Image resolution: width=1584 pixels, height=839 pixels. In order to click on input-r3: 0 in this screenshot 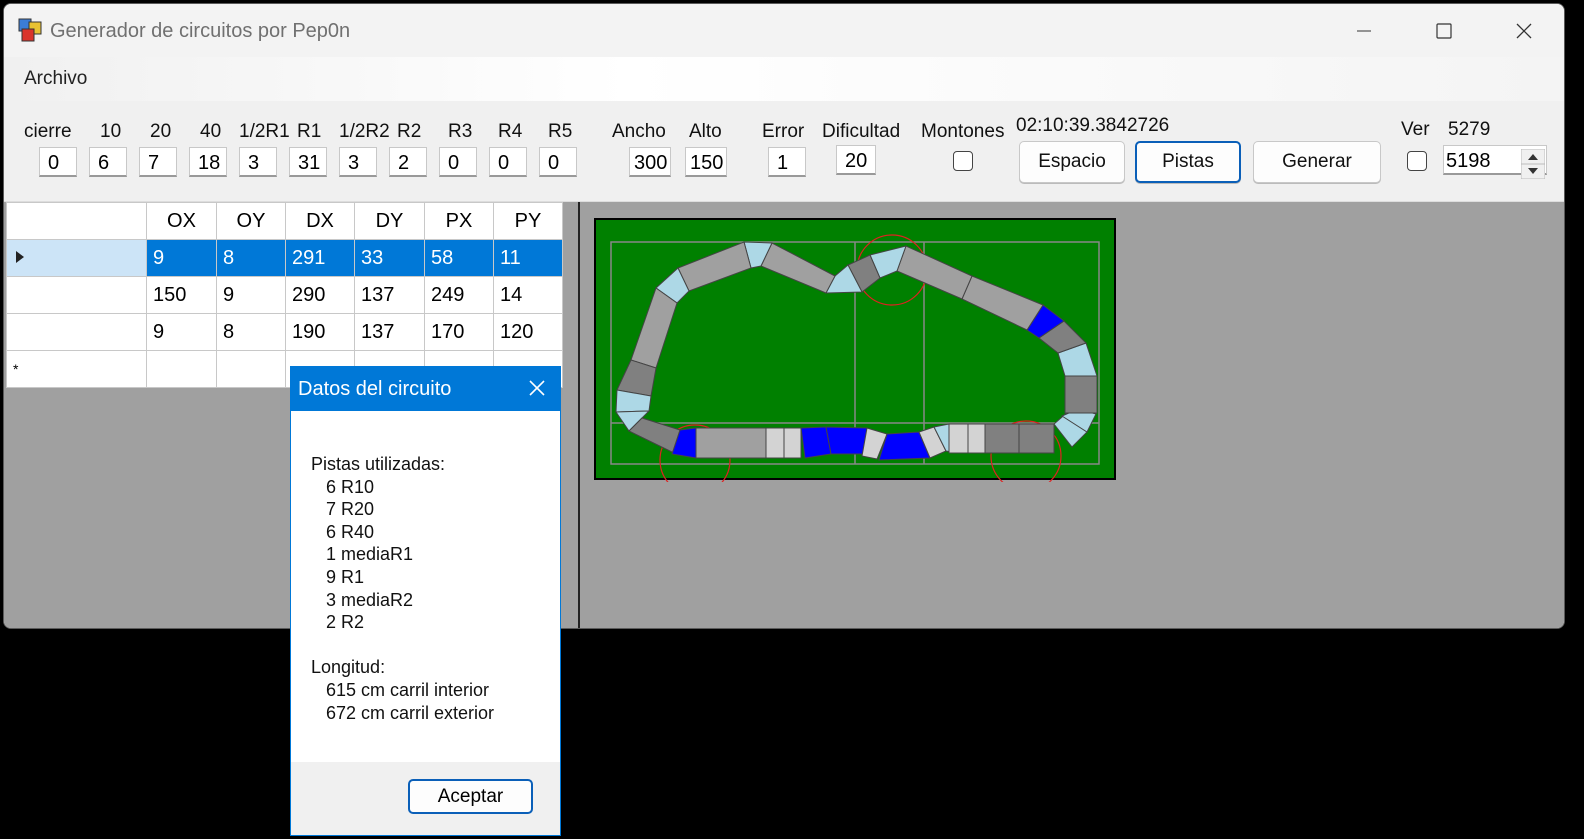, I will do `click(458, 162)`.